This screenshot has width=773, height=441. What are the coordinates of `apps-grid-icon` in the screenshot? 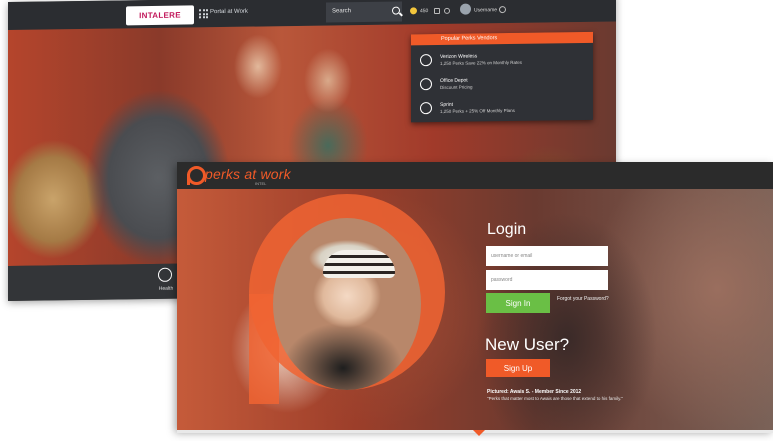 It's located at (203, 14).